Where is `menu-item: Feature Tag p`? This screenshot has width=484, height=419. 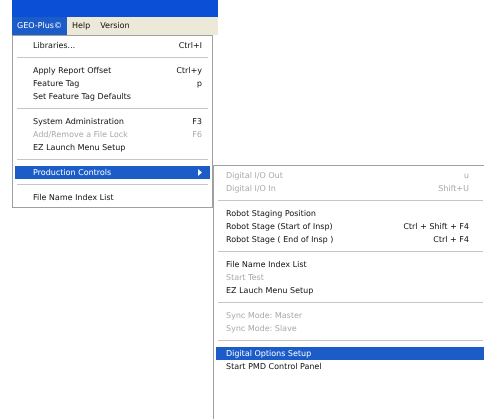
menu-item: Feature Tag p is located at coordinates (112, 83).